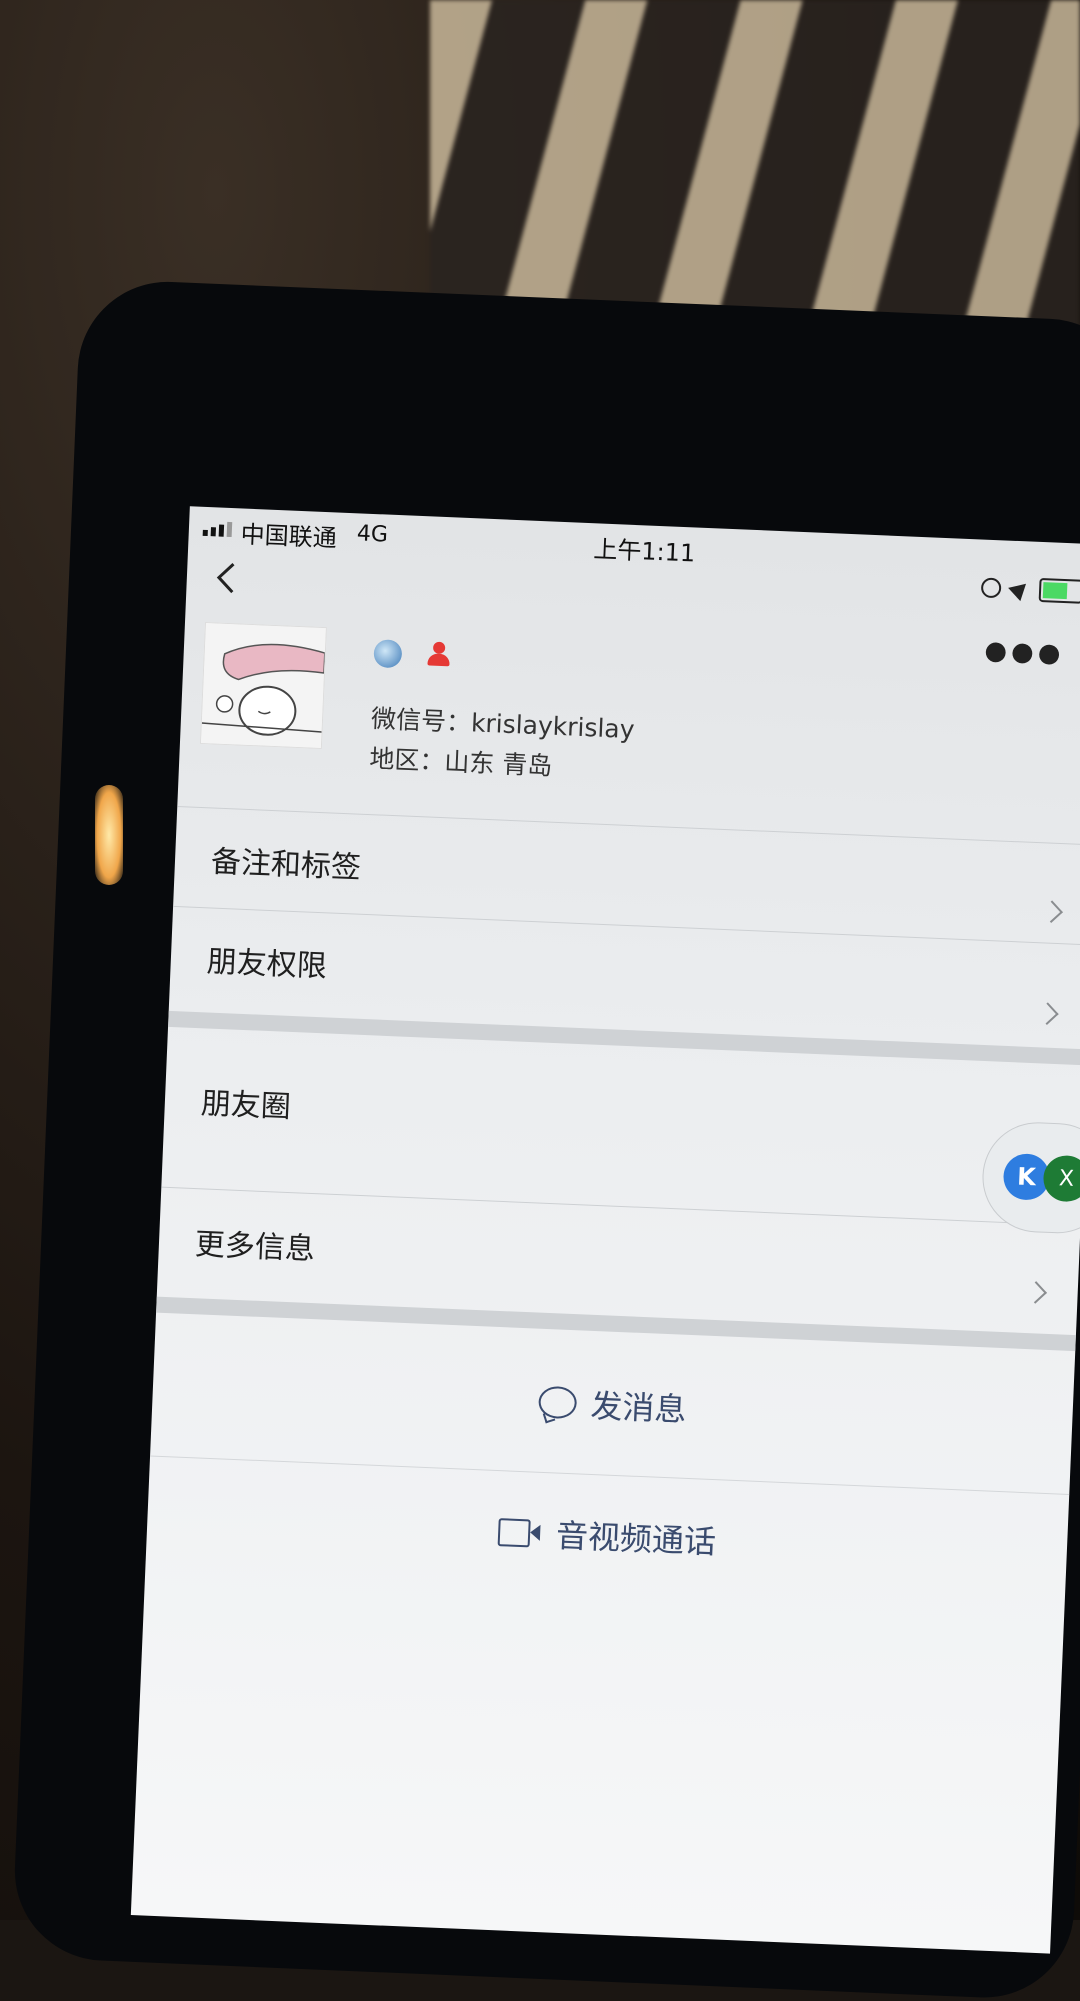 This screenshot has height=2001, width=1080. Describe the element at coordinates (557, 1402) in the screenshot. I see `chat-icon` at that location.